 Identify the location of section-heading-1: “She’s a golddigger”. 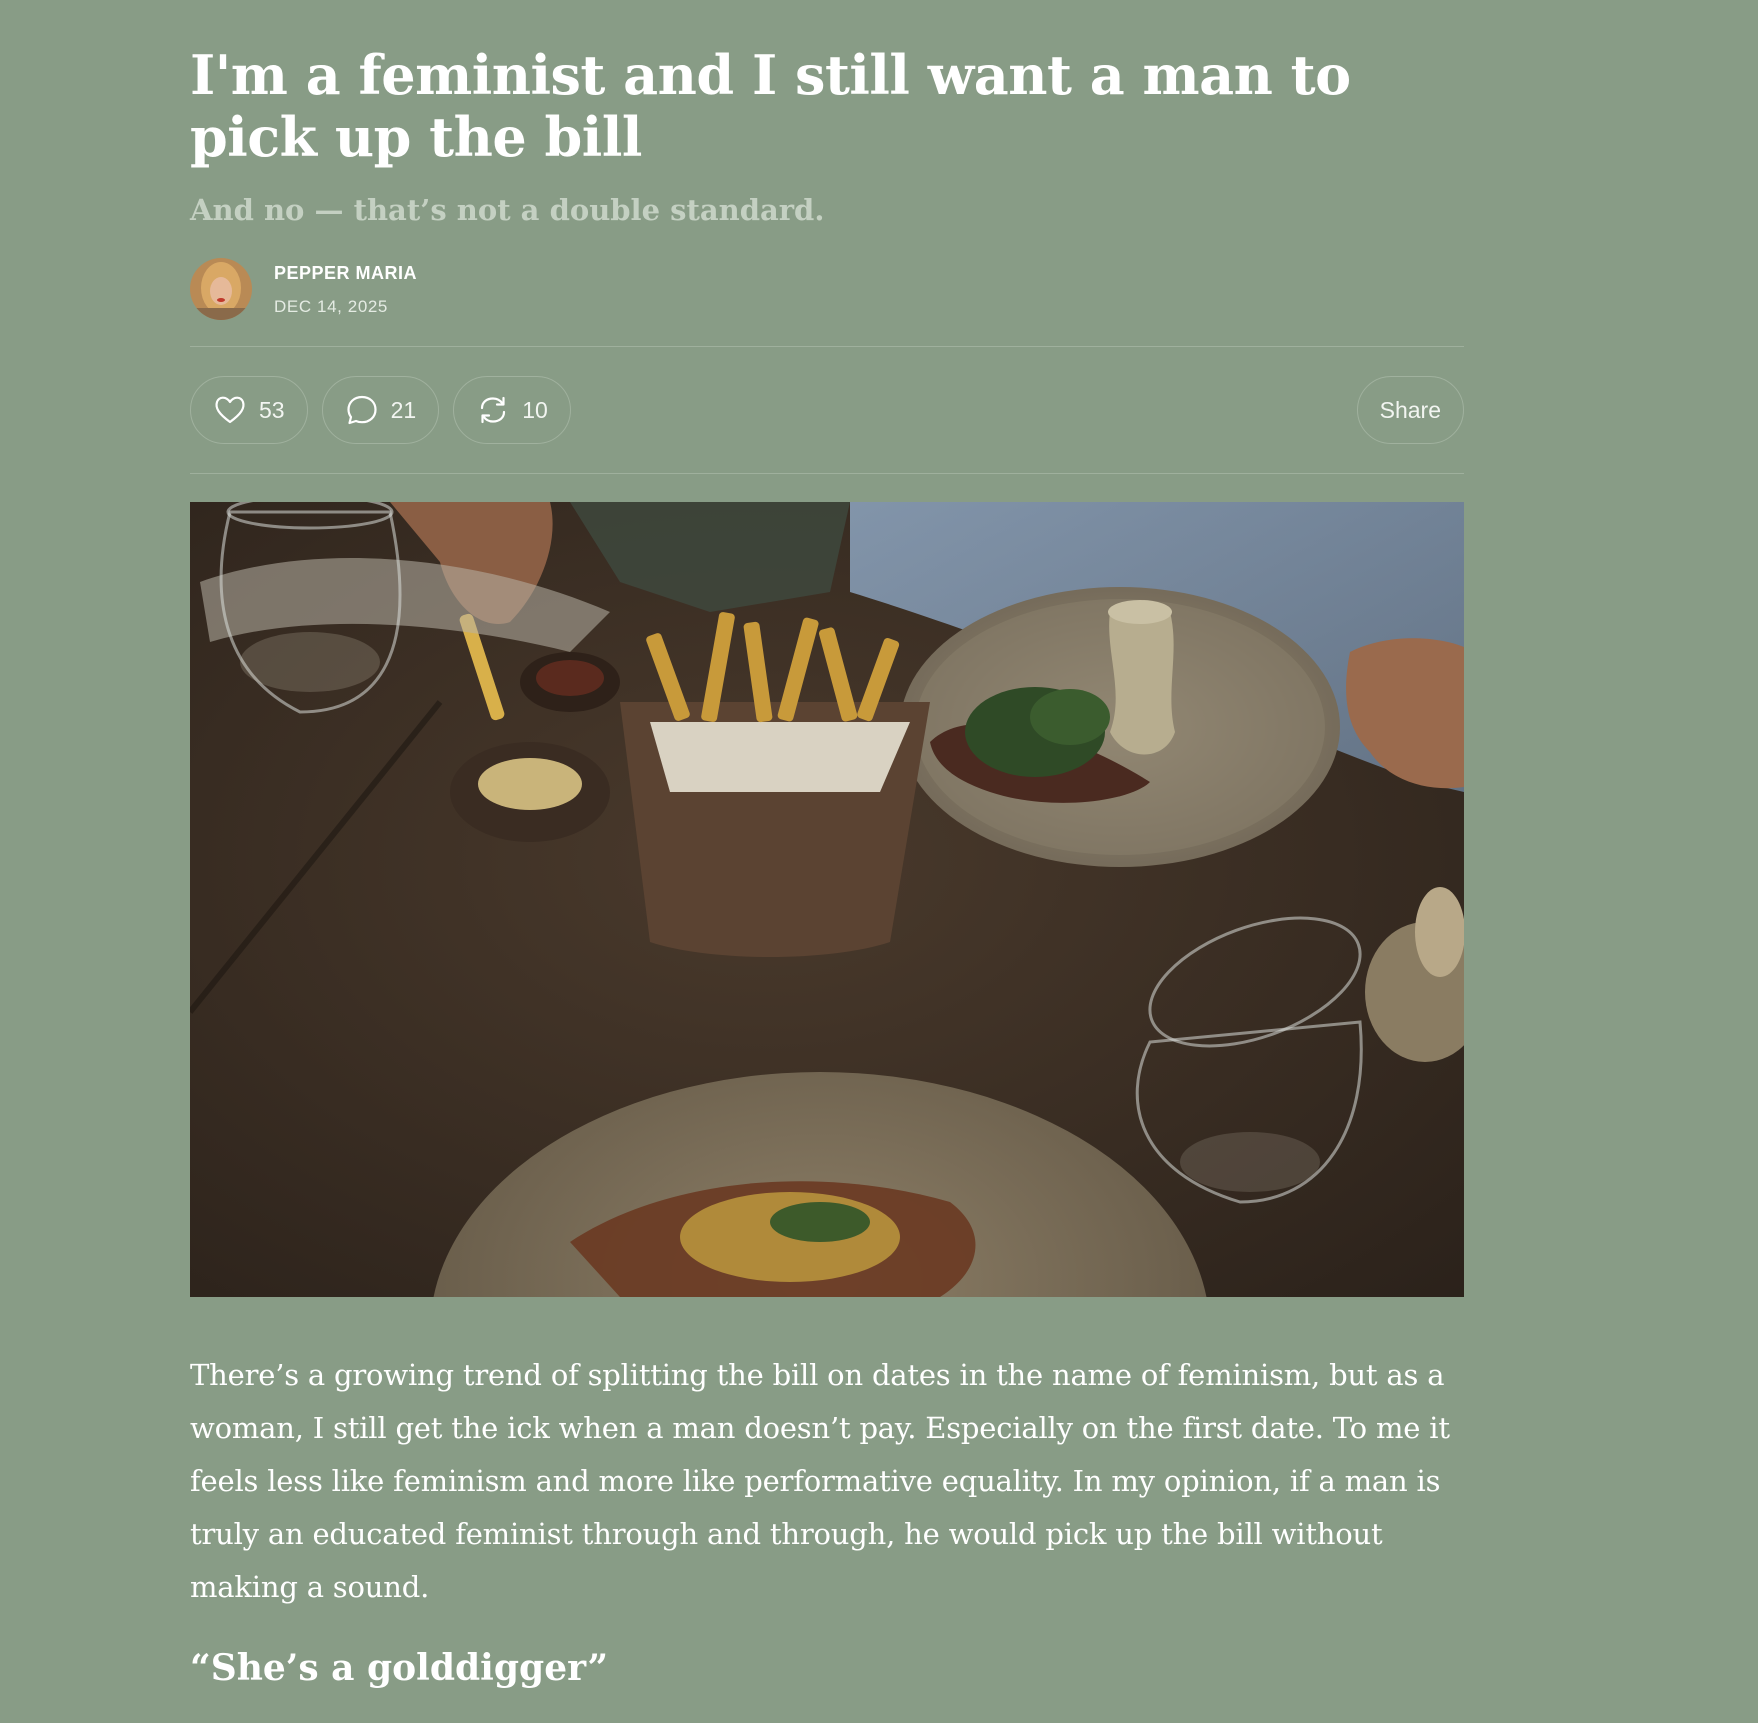
(399, 1668).